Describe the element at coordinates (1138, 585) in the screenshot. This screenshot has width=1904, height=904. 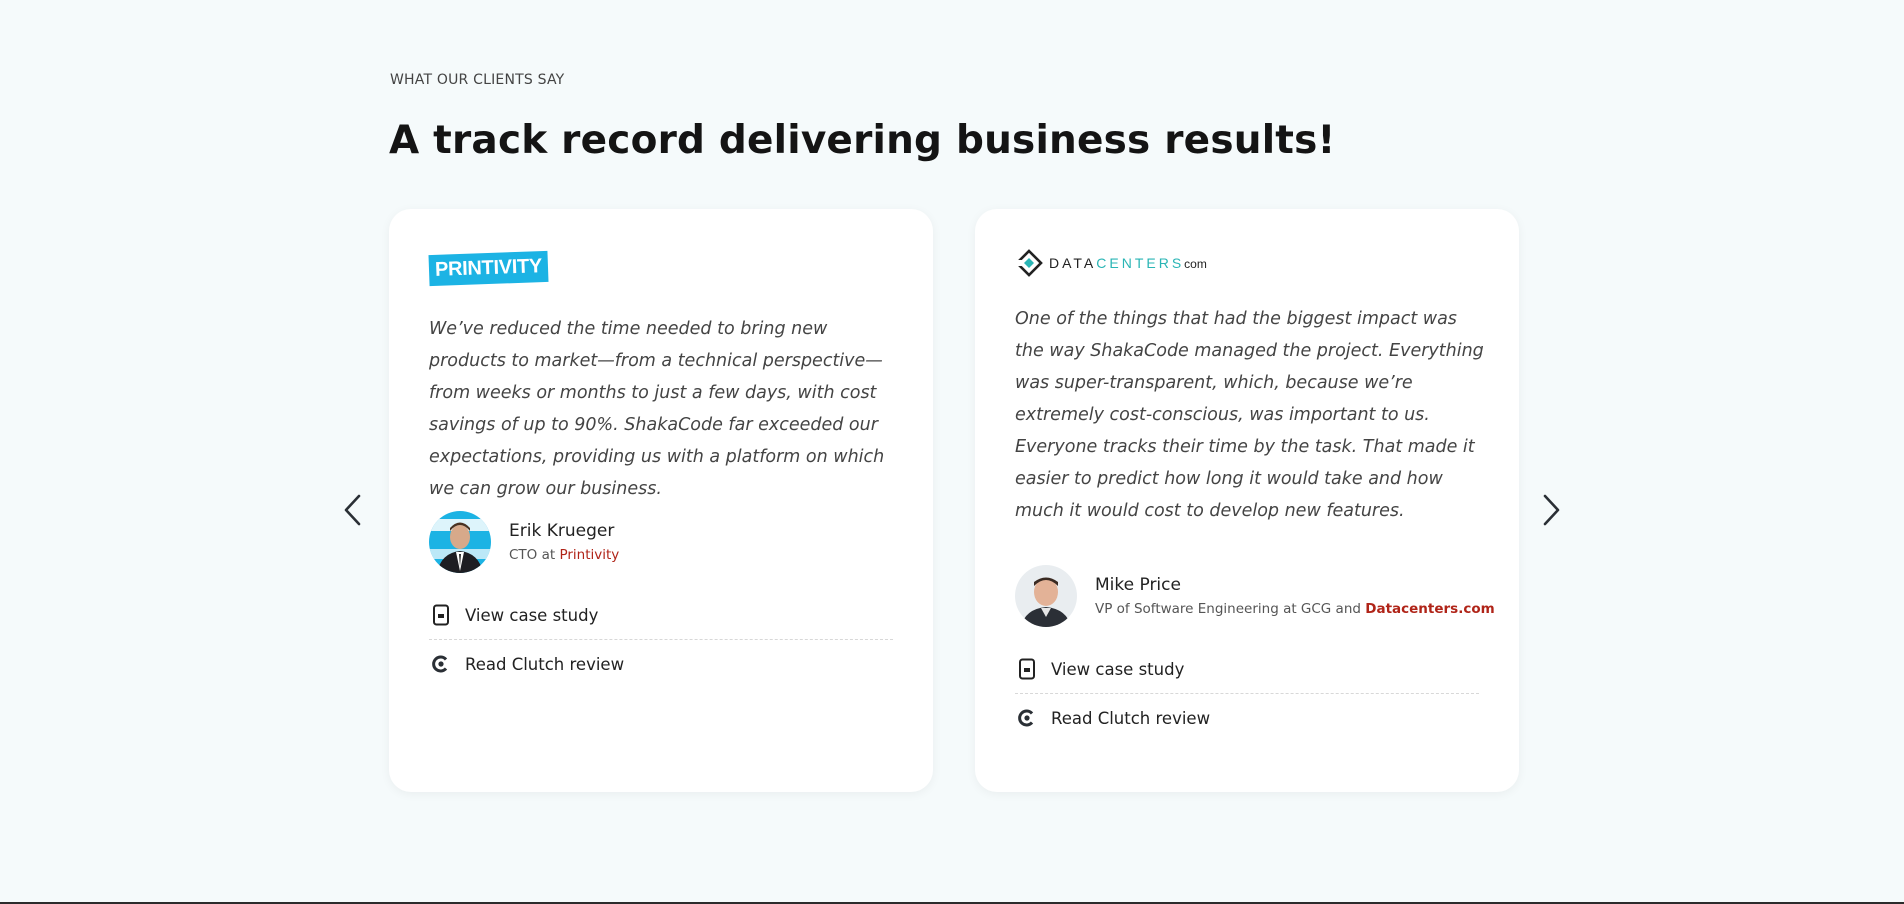
I see `author-name: Mike Price` at that location.